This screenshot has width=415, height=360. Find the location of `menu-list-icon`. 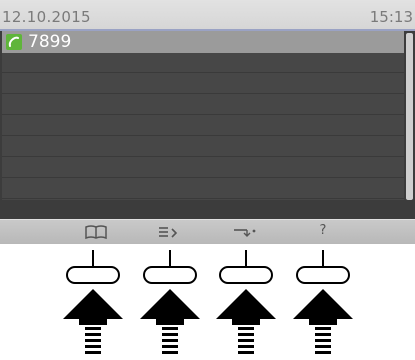

menu-list-icon is located at coordinates (168, 232).